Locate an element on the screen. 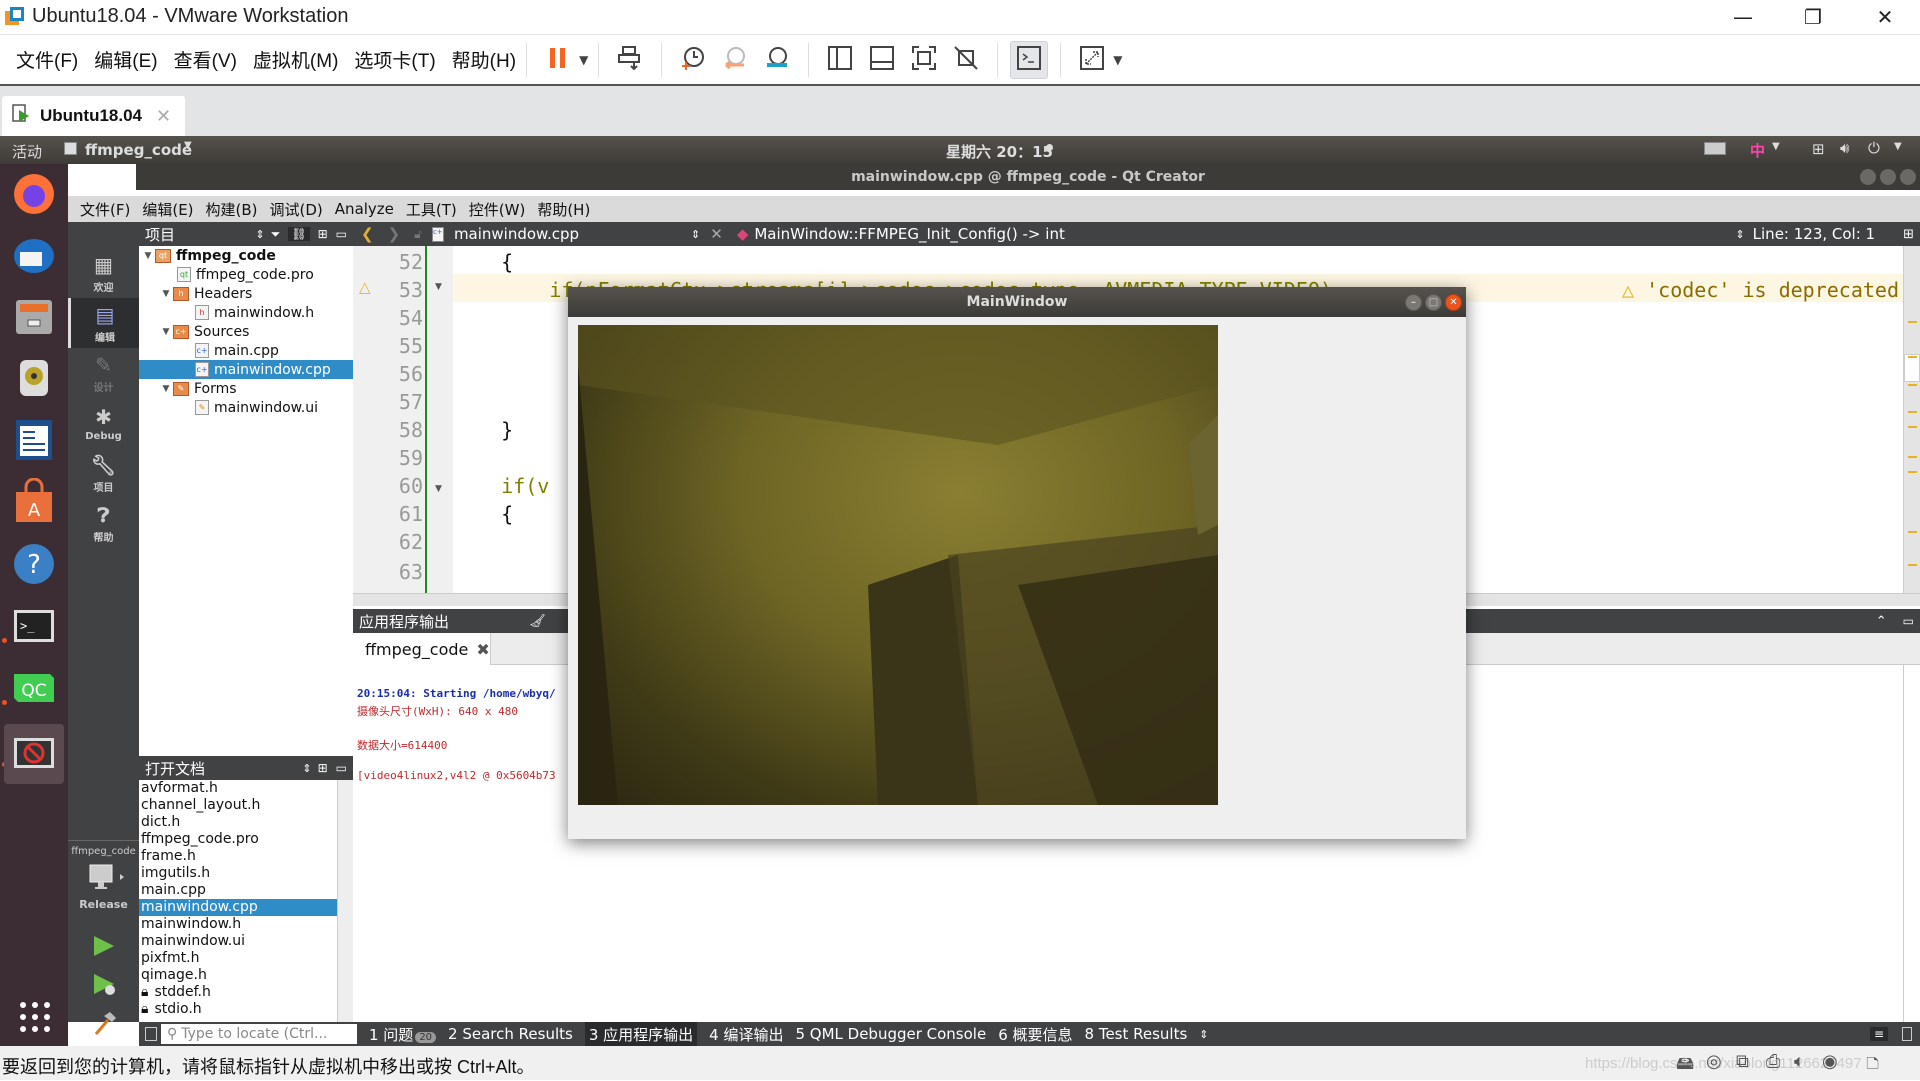 This screenshot has width=1920, height=1081. cursor-position: Line: 123, Col: 1 is located at coordinates (1814, 234).